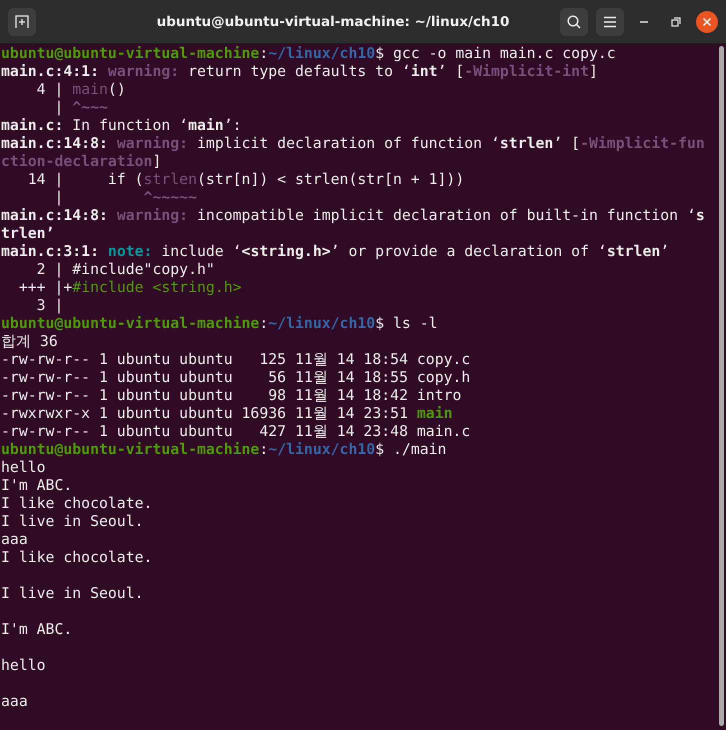  I want to click on terminal-line: | ^~~~~~, so click(125, 198).